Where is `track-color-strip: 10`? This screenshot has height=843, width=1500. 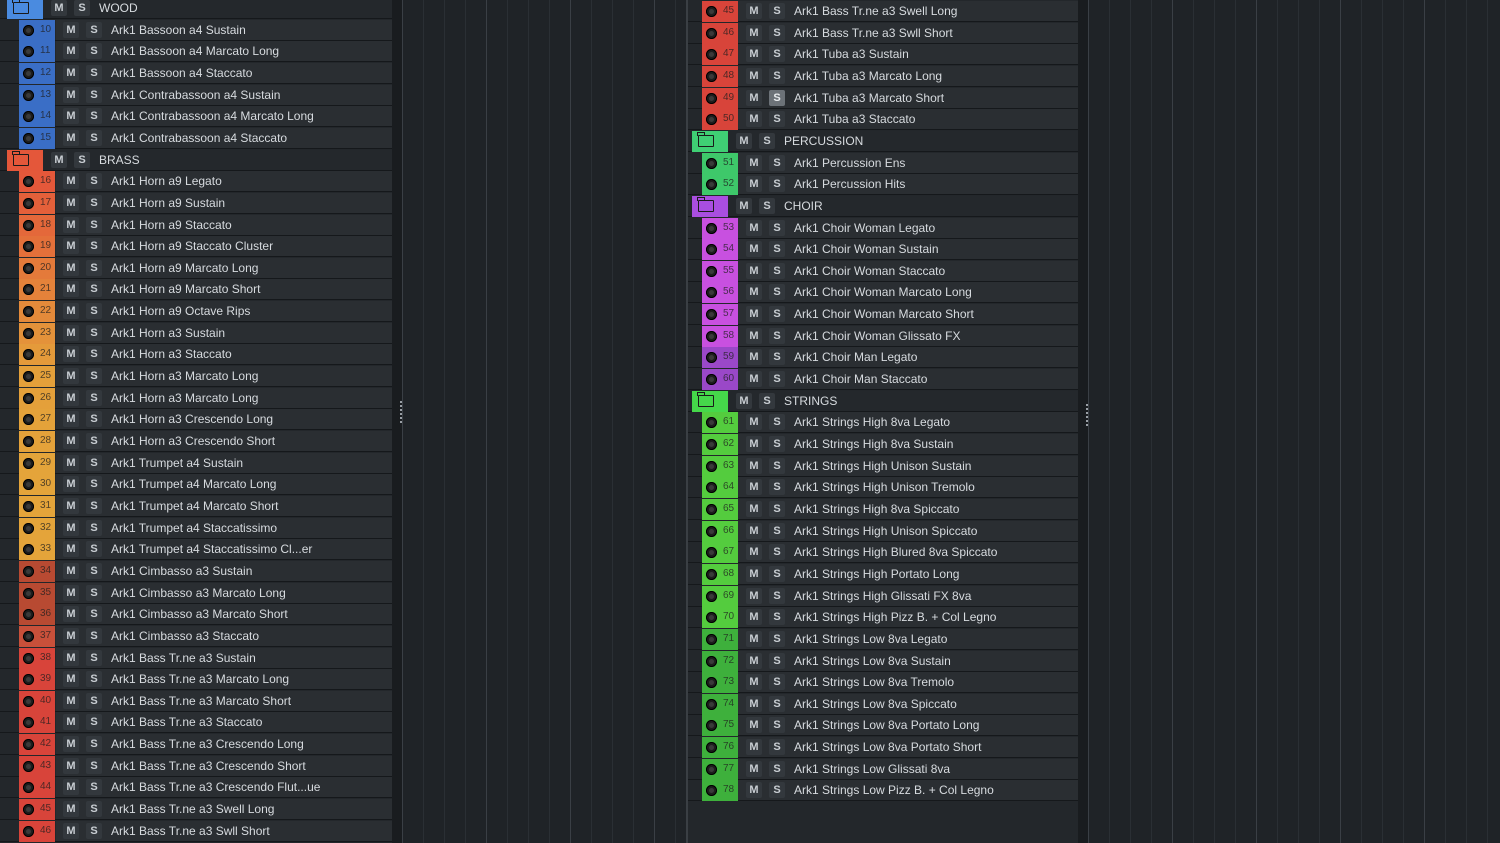 track-color-strip: 10 is located at coordinates (37, 30).